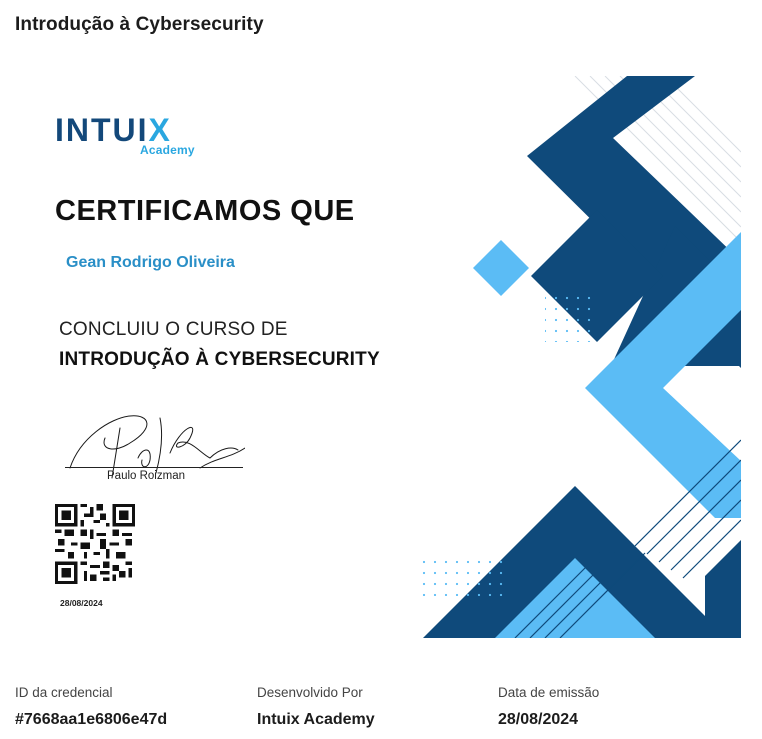  What do you see at coordinates (538, 719) in the screenshot?
I see `issue-date-value: 28/08/2024` at bounding box center [538, 719].